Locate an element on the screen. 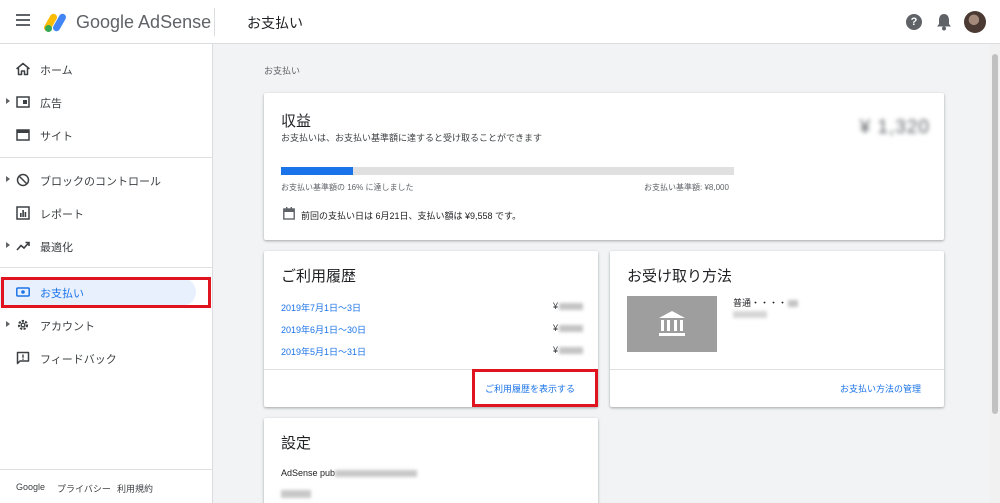  earnings-subtitle: お支払いは、お支払い基準額に達すると受け取ることができます is located at coordinates (412, 138).